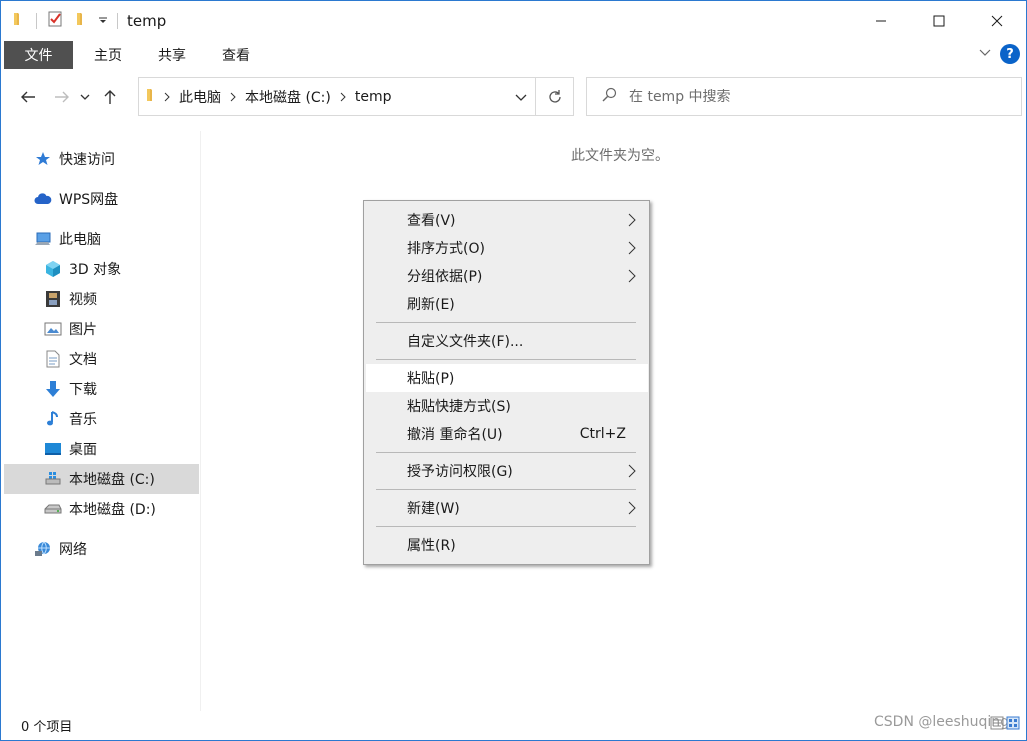  Describe the element at coordinates (288, 97) in the screenshot. I see `breadcrumb-local-disk-c: 本地磁盘 (C:)` at that location.